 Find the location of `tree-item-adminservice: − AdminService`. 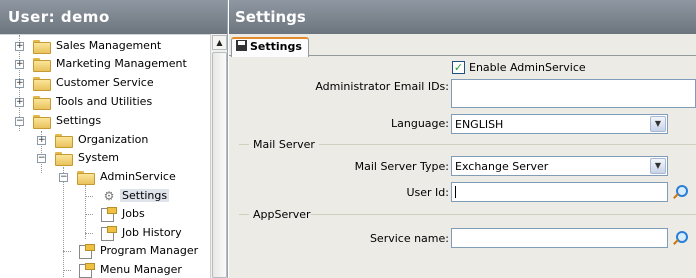

tree-item-adminservice: − AdminService is located at coordinates (105, 177).